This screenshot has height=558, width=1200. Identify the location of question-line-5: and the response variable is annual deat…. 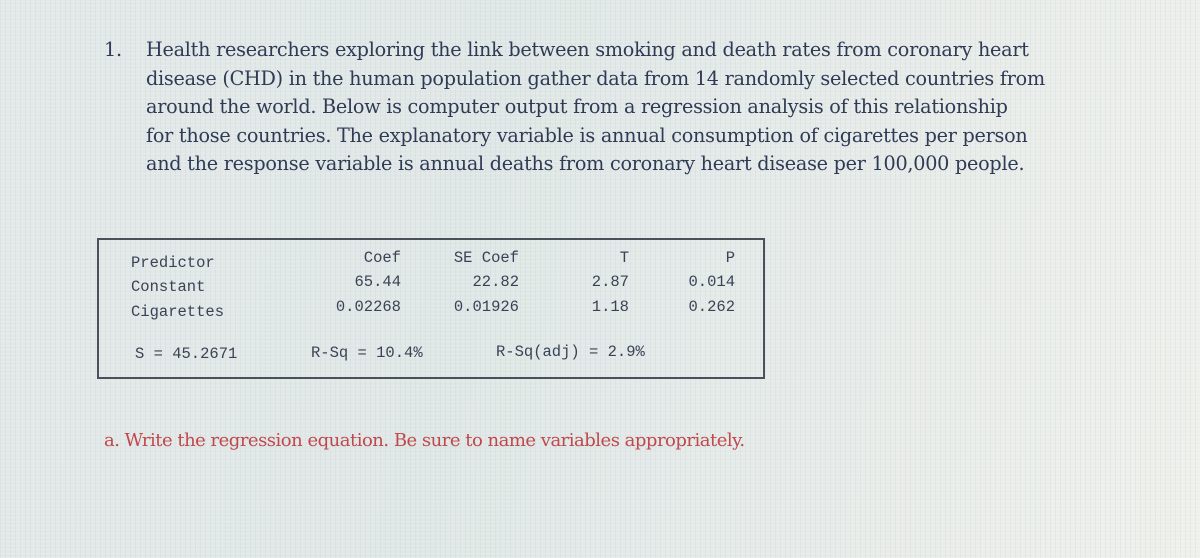
(585, 163).